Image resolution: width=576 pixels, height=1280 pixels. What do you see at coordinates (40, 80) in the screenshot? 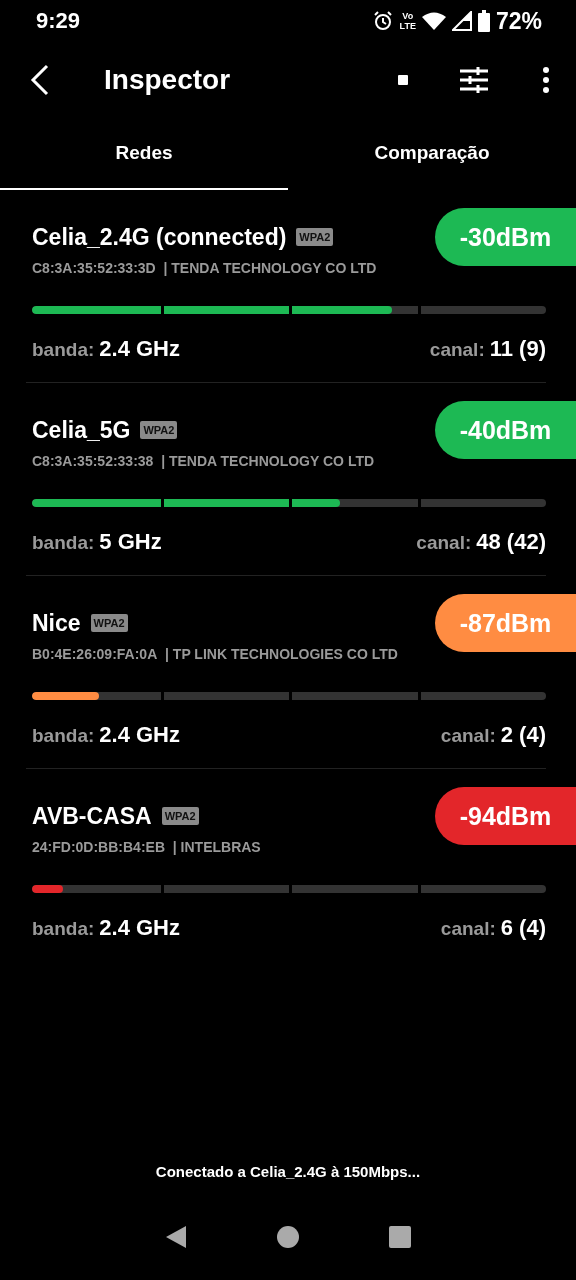
I see `back-button` at bounding box center [40, 80].